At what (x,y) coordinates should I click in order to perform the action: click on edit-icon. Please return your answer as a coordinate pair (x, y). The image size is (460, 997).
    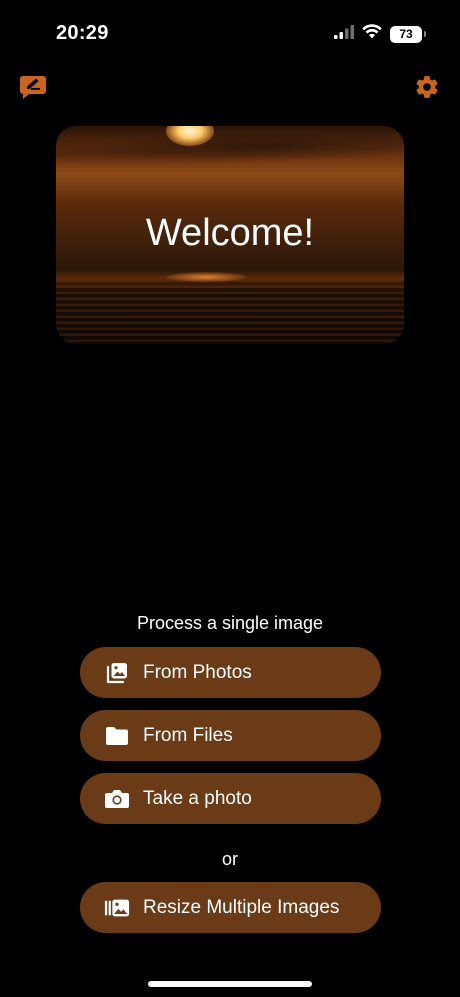
    Looking at the image, I should click on (33, 89).